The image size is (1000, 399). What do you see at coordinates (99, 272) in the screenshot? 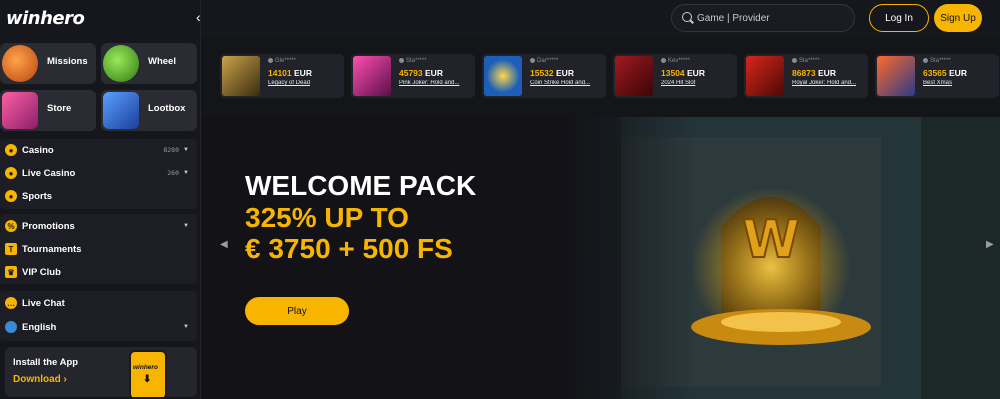
I see `nav-item-vip: ♛ VIP Club` at bounding box center [99, 272].